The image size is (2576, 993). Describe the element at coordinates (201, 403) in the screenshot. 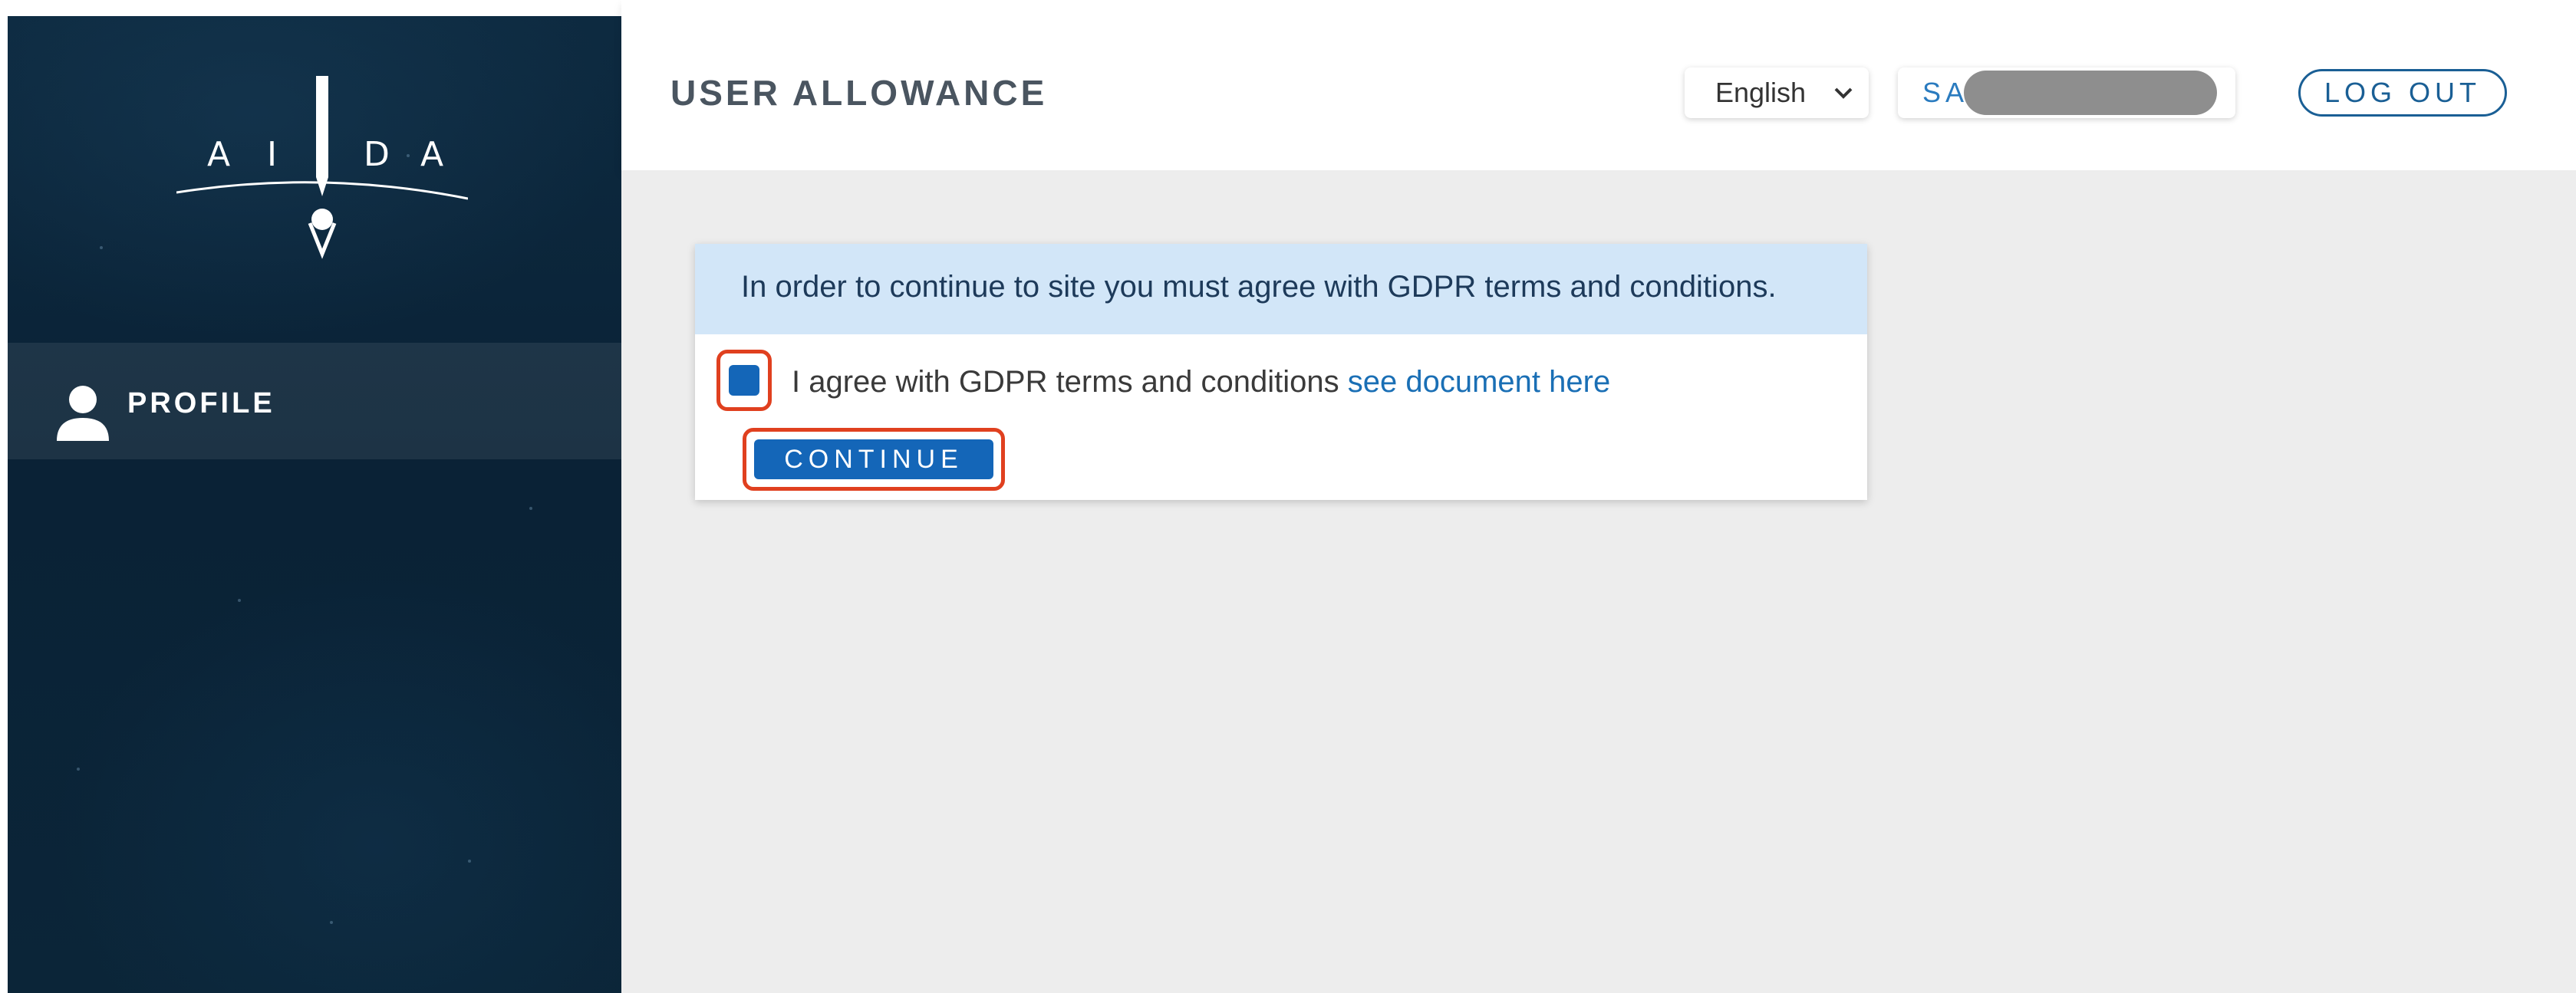

I see `sidebar-item-label: PROFILE` at that location.